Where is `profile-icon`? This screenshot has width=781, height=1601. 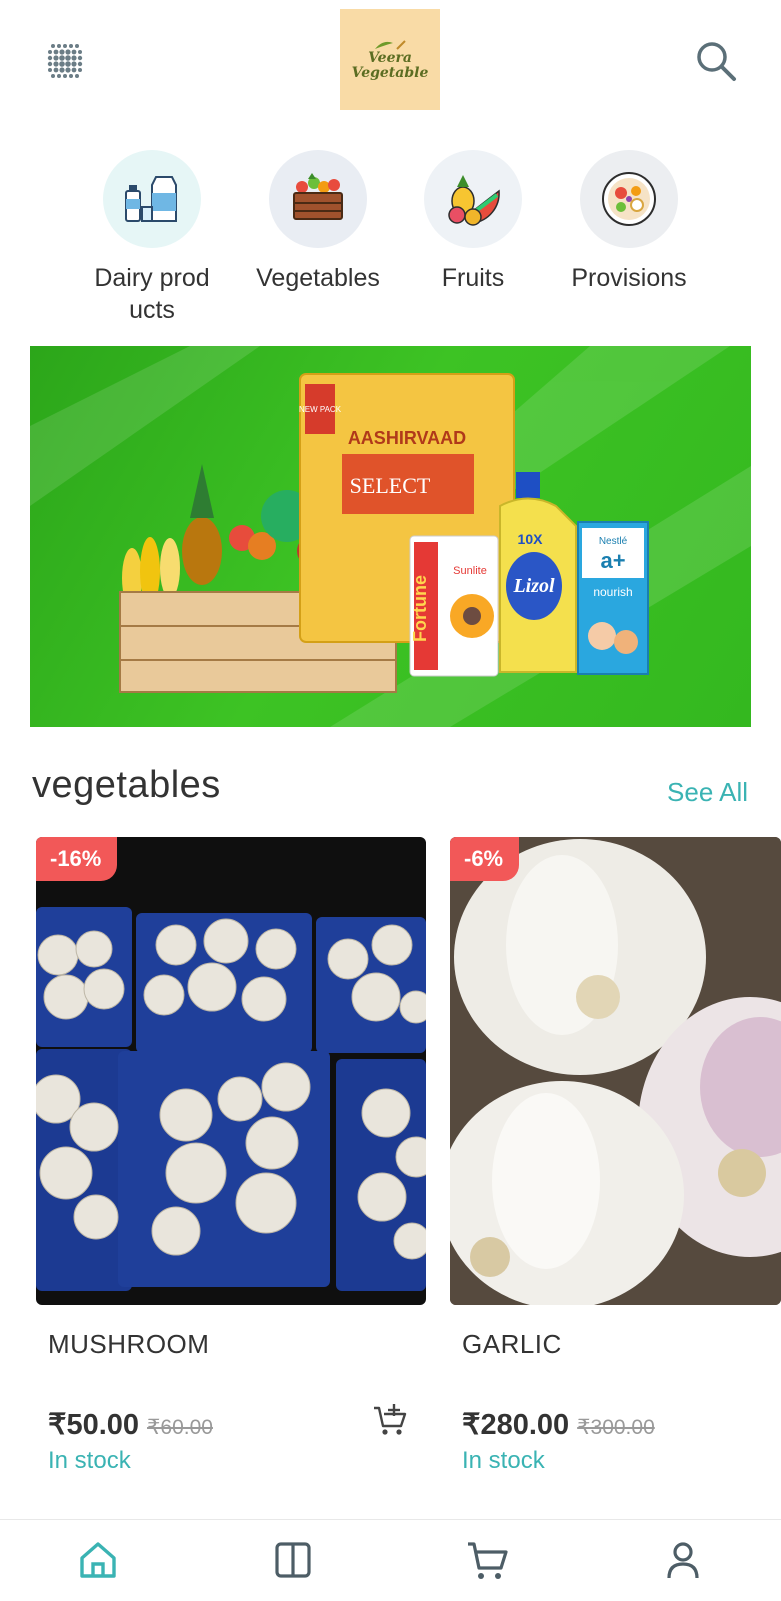 profile-icon is located at coordinates (683, 1560).